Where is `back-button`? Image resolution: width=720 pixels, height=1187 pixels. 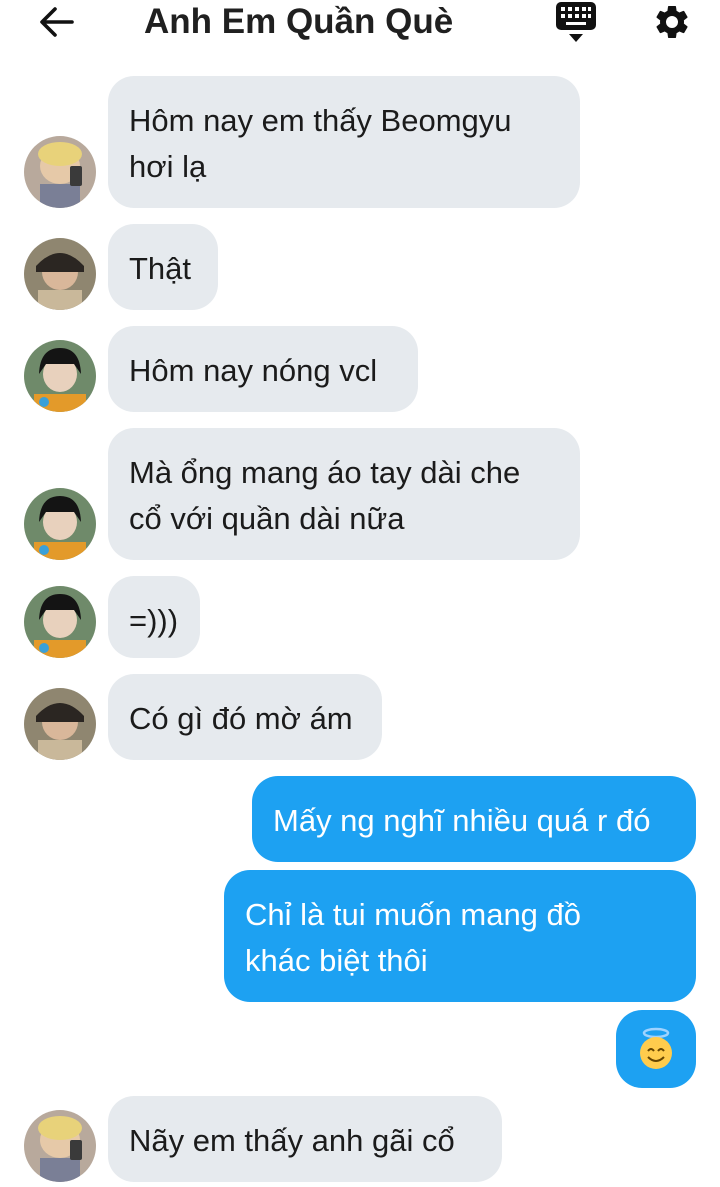
back-button is located at coordinates (56, 22).